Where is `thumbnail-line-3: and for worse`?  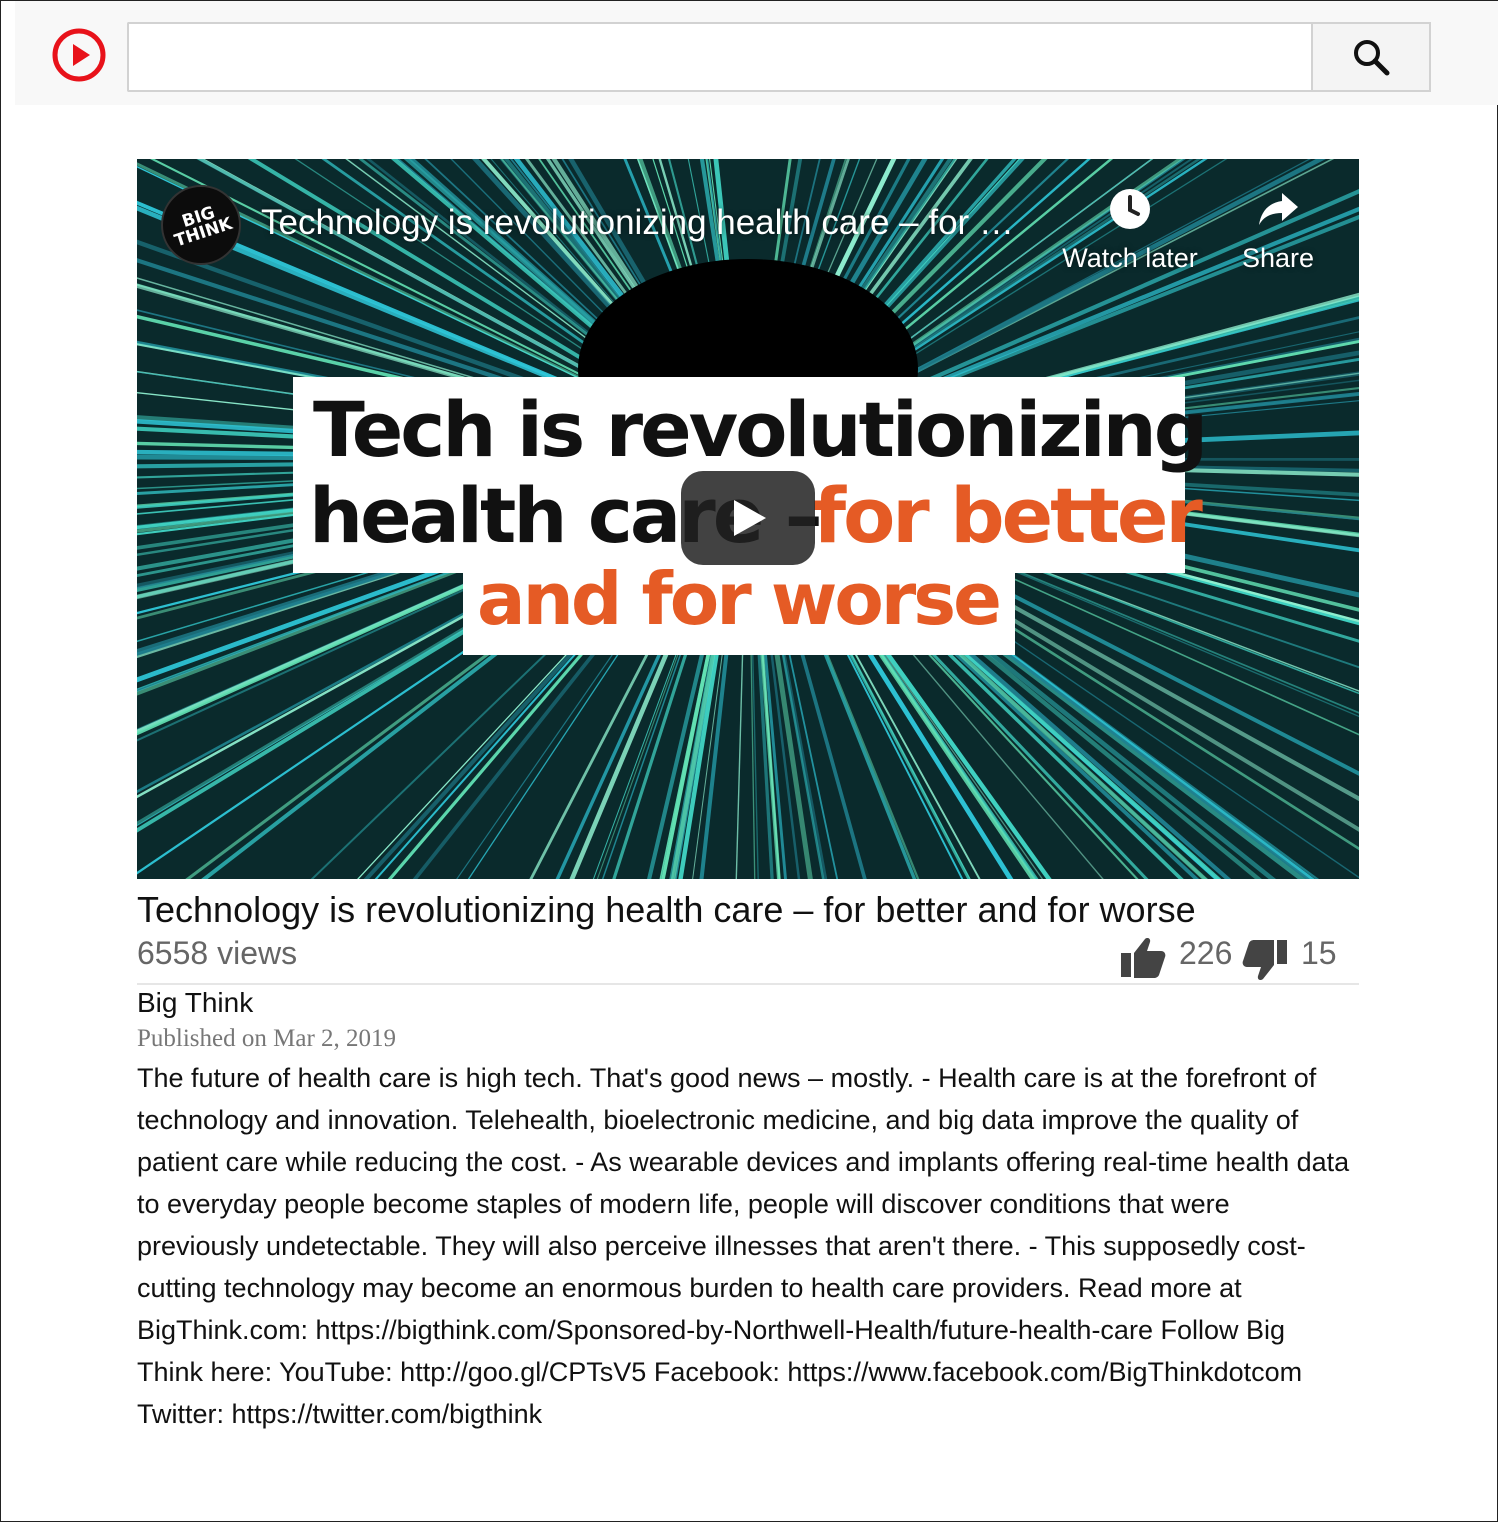
thumbnail-line-3: and for worse is located at coordinates (739, 599).